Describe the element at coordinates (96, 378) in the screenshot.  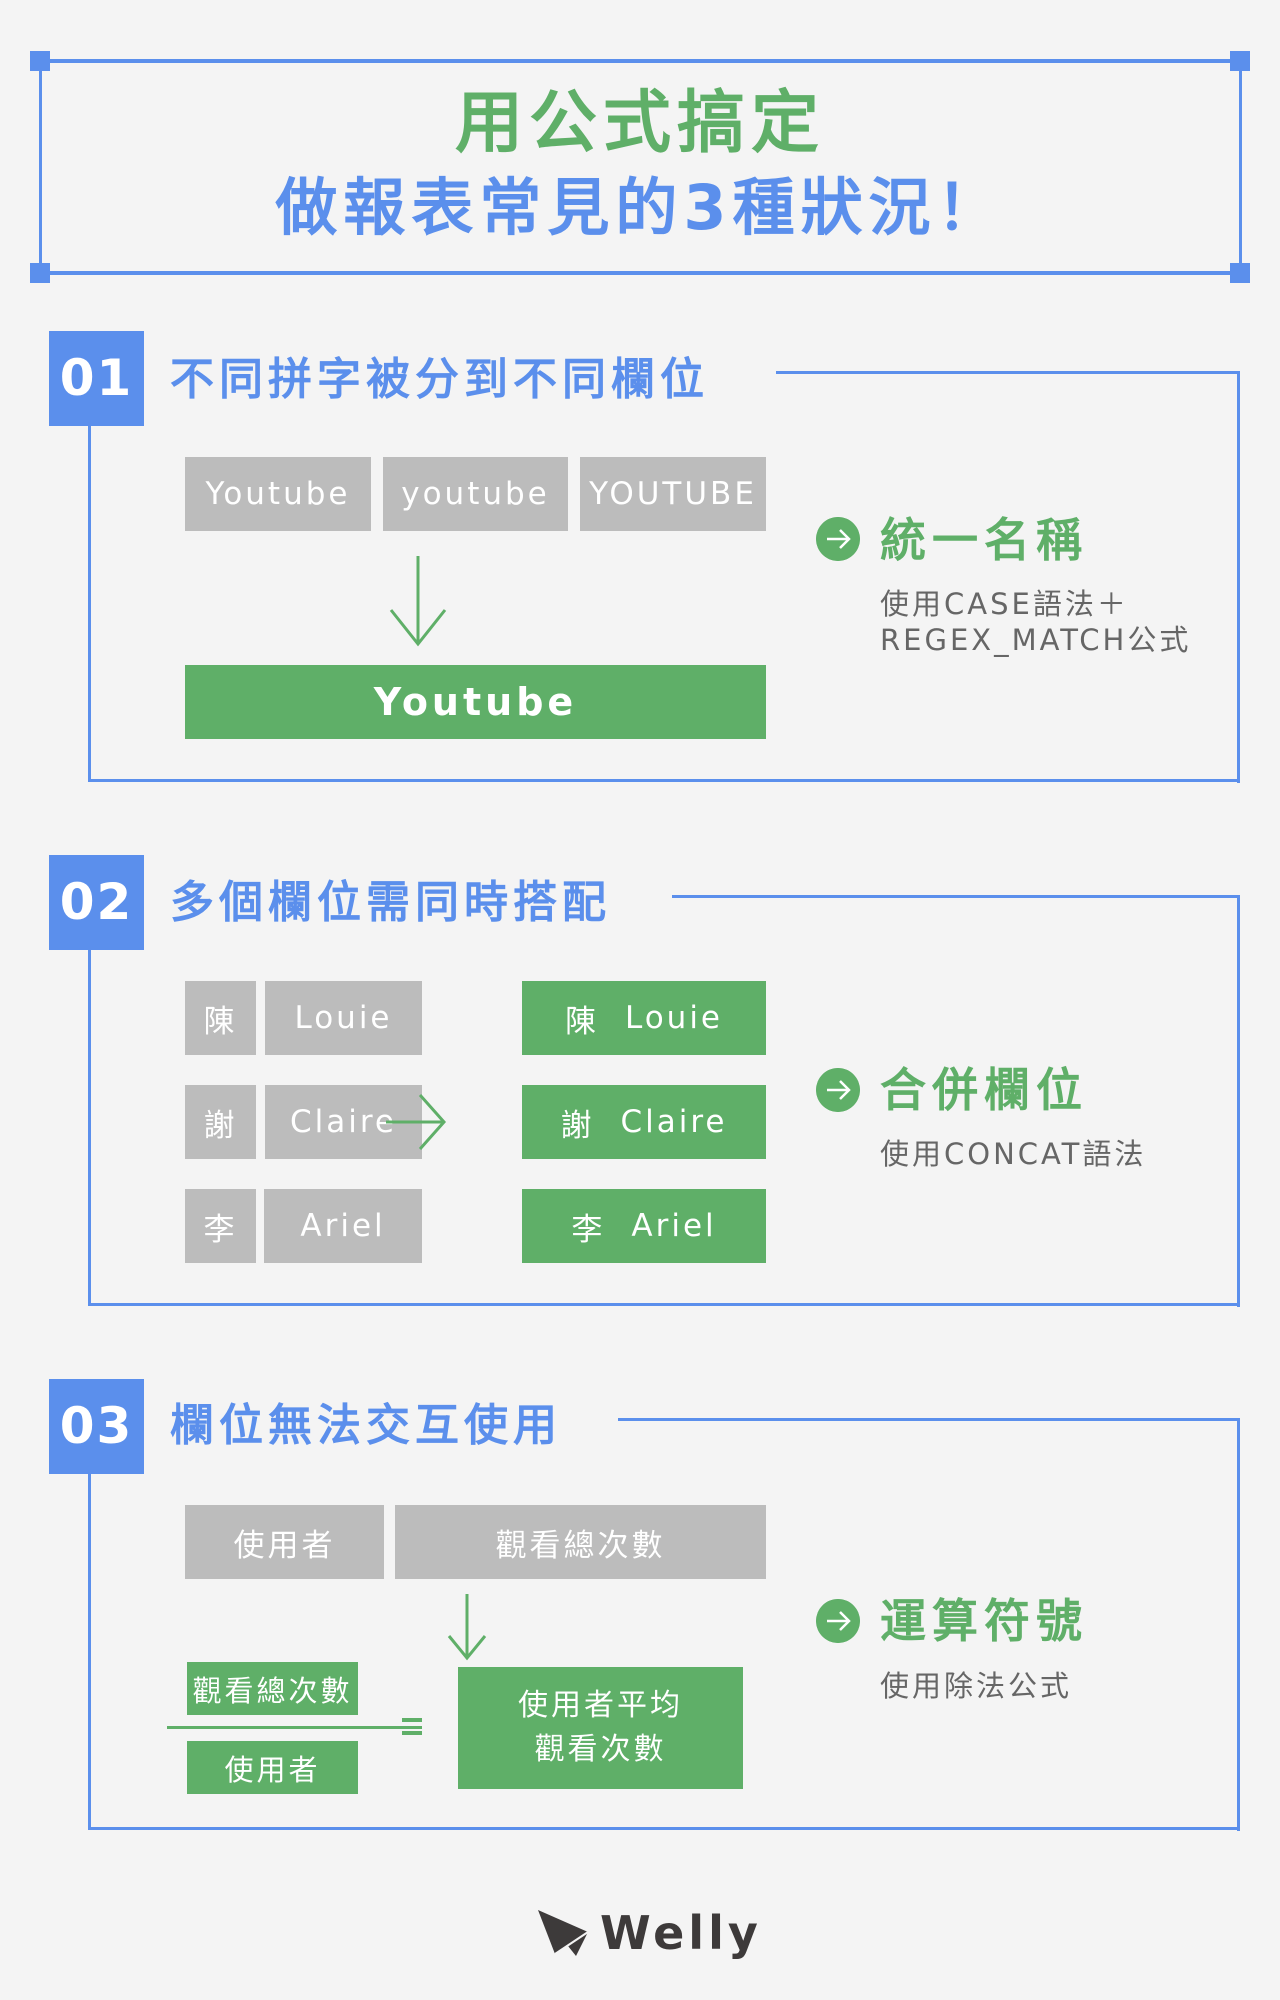
I see `section-number-badge: 01` at that location.